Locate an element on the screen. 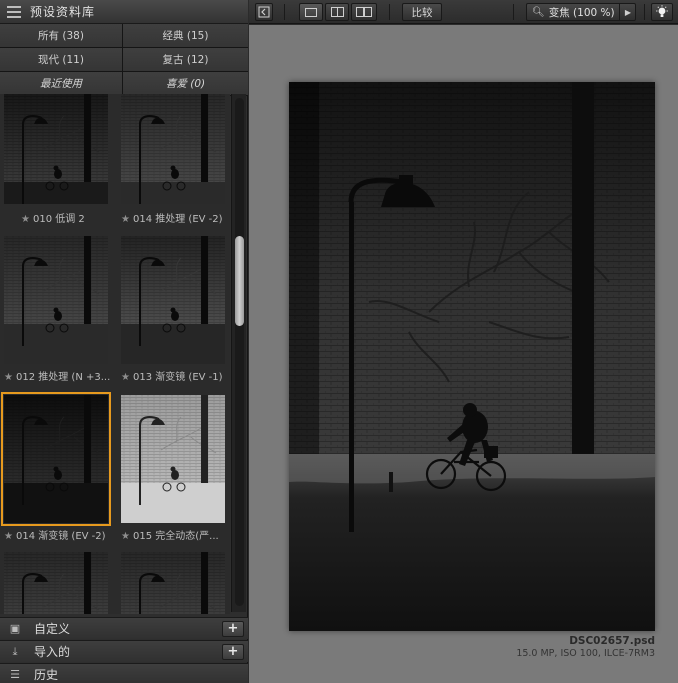 The height and width of the screenshot is (683, 678). thumbnail-scrollbar is located at coordinates (238, 353).